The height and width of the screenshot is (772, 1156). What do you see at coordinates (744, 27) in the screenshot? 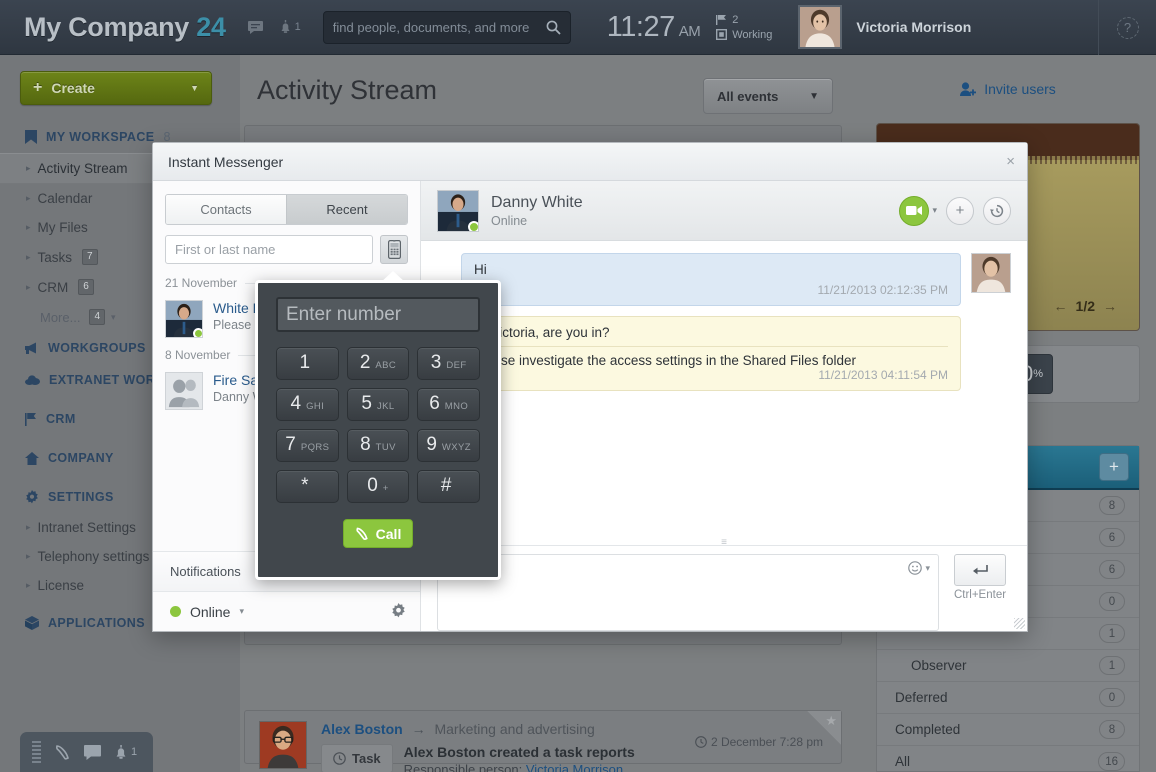
I see `work-status-block: 2 Working` at bounding box center [744, 27].